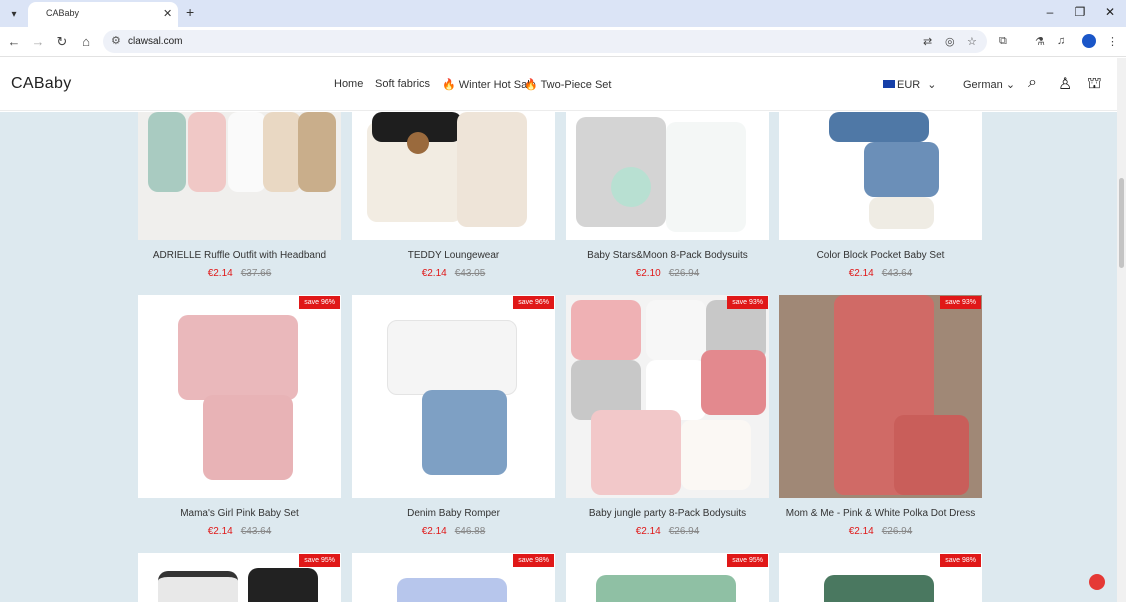 This screenshot has width=1126, height=602. What do you see at coordinates (1110, 12) in the screenshot?
I see `close-window-icon: ✕` at bounding box center [1110, 12].